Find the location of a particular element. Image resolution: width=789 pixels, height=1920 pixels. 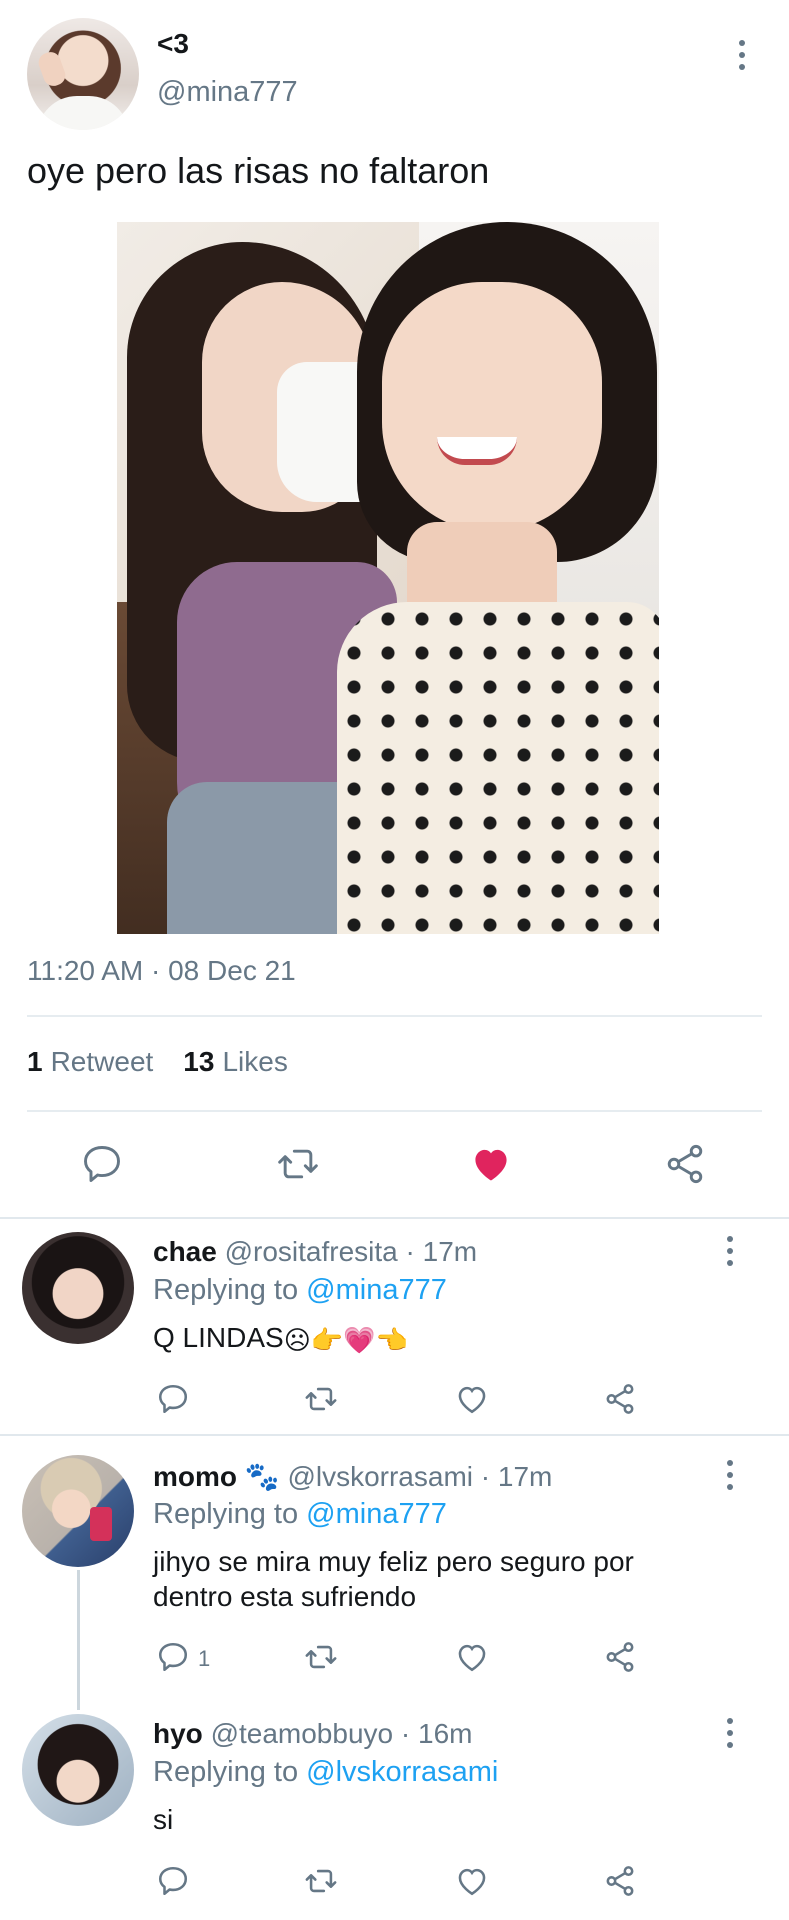

reply-author-handle: @lvskorrasami is located at coordinates (380, 1476).